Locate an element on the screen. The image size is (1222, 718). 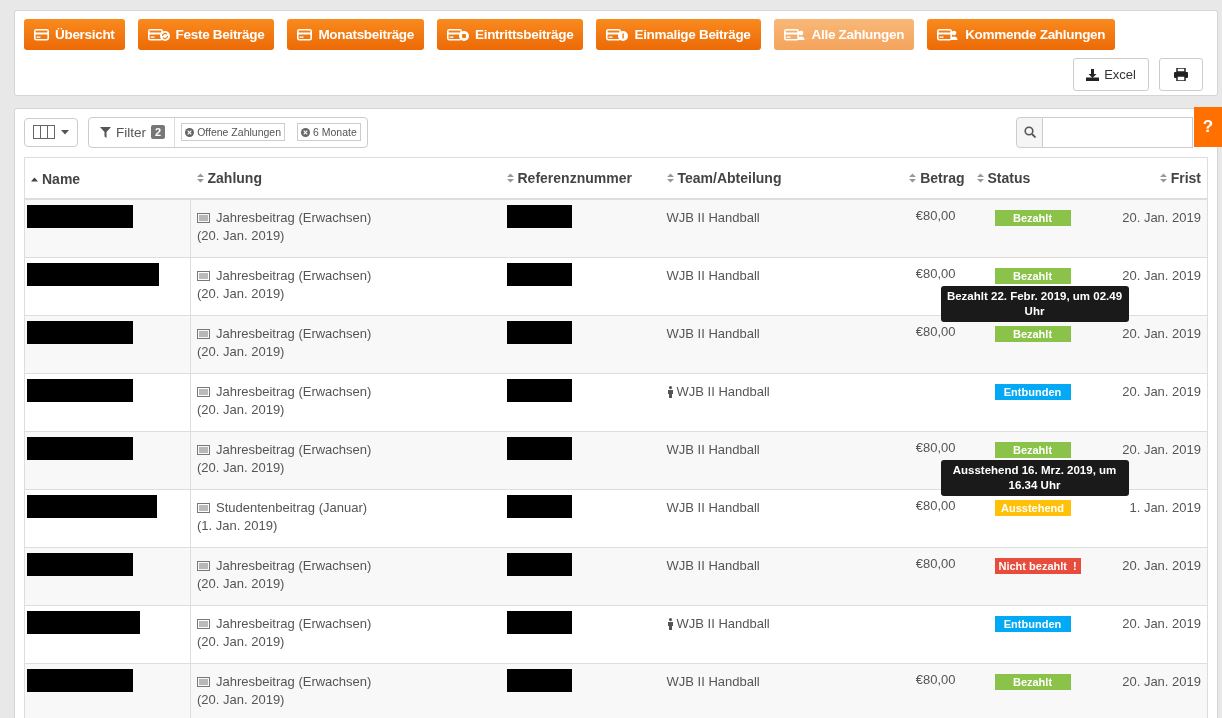
status-badge: Ausstehend is located at coordinates (1032, 507).